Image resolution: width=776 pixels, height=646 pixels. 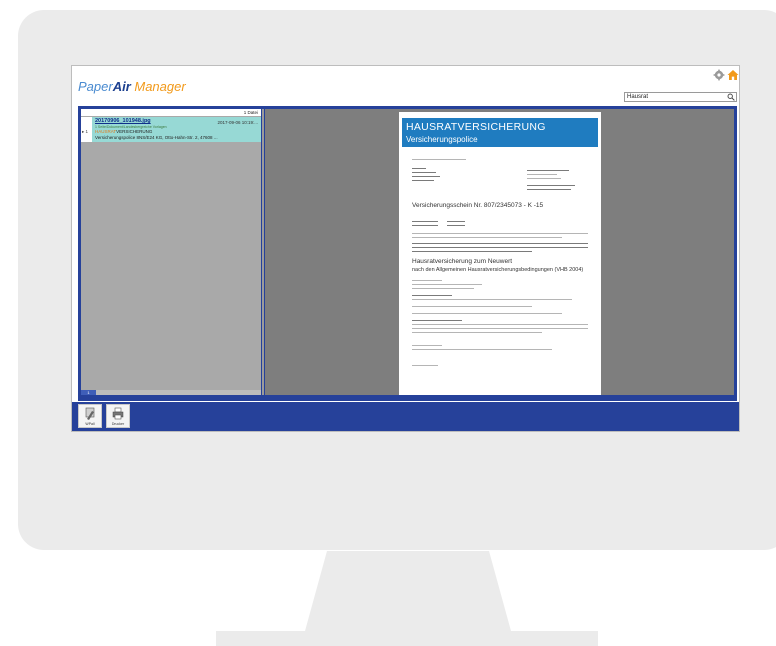 What do you see at coordinates (95, 86) in the screenshot?
I see `logo-paper: Paper` at bounding box center [95, 86].